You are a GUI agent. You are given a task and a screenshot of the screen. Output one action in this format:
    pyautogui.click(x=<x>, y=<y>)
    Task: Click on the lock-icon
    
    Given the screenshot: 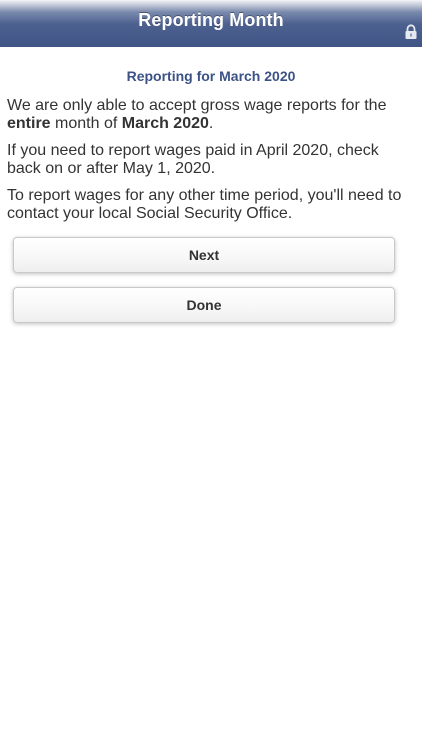 What is the action you would take?
    pyautogui.click(x=411, y=32)
    